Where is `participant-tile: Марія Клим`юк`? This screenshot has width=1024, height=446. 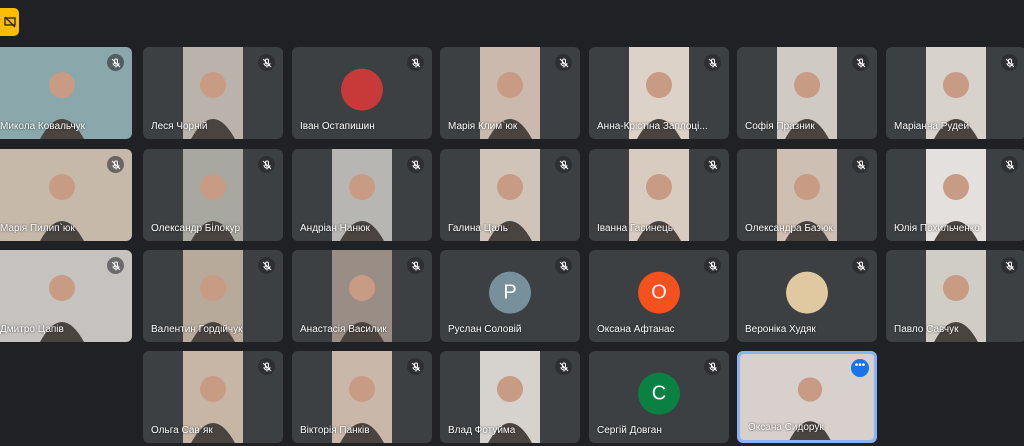
participant-tile: Марія Клим`юк is located at coordinates (510, 93).